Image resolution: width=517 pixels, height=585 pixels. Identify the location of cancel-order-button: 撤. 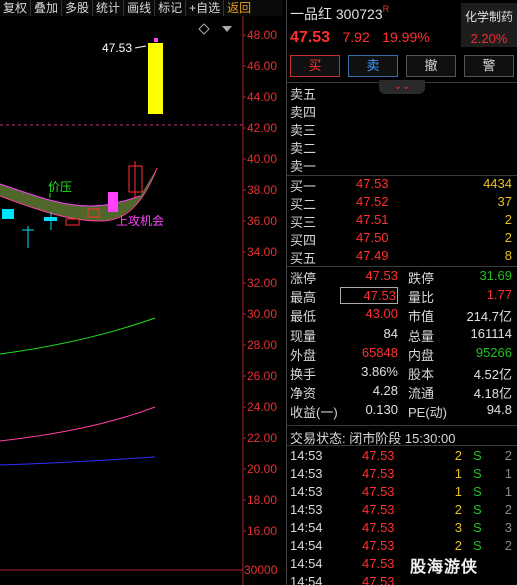
(431, 66).